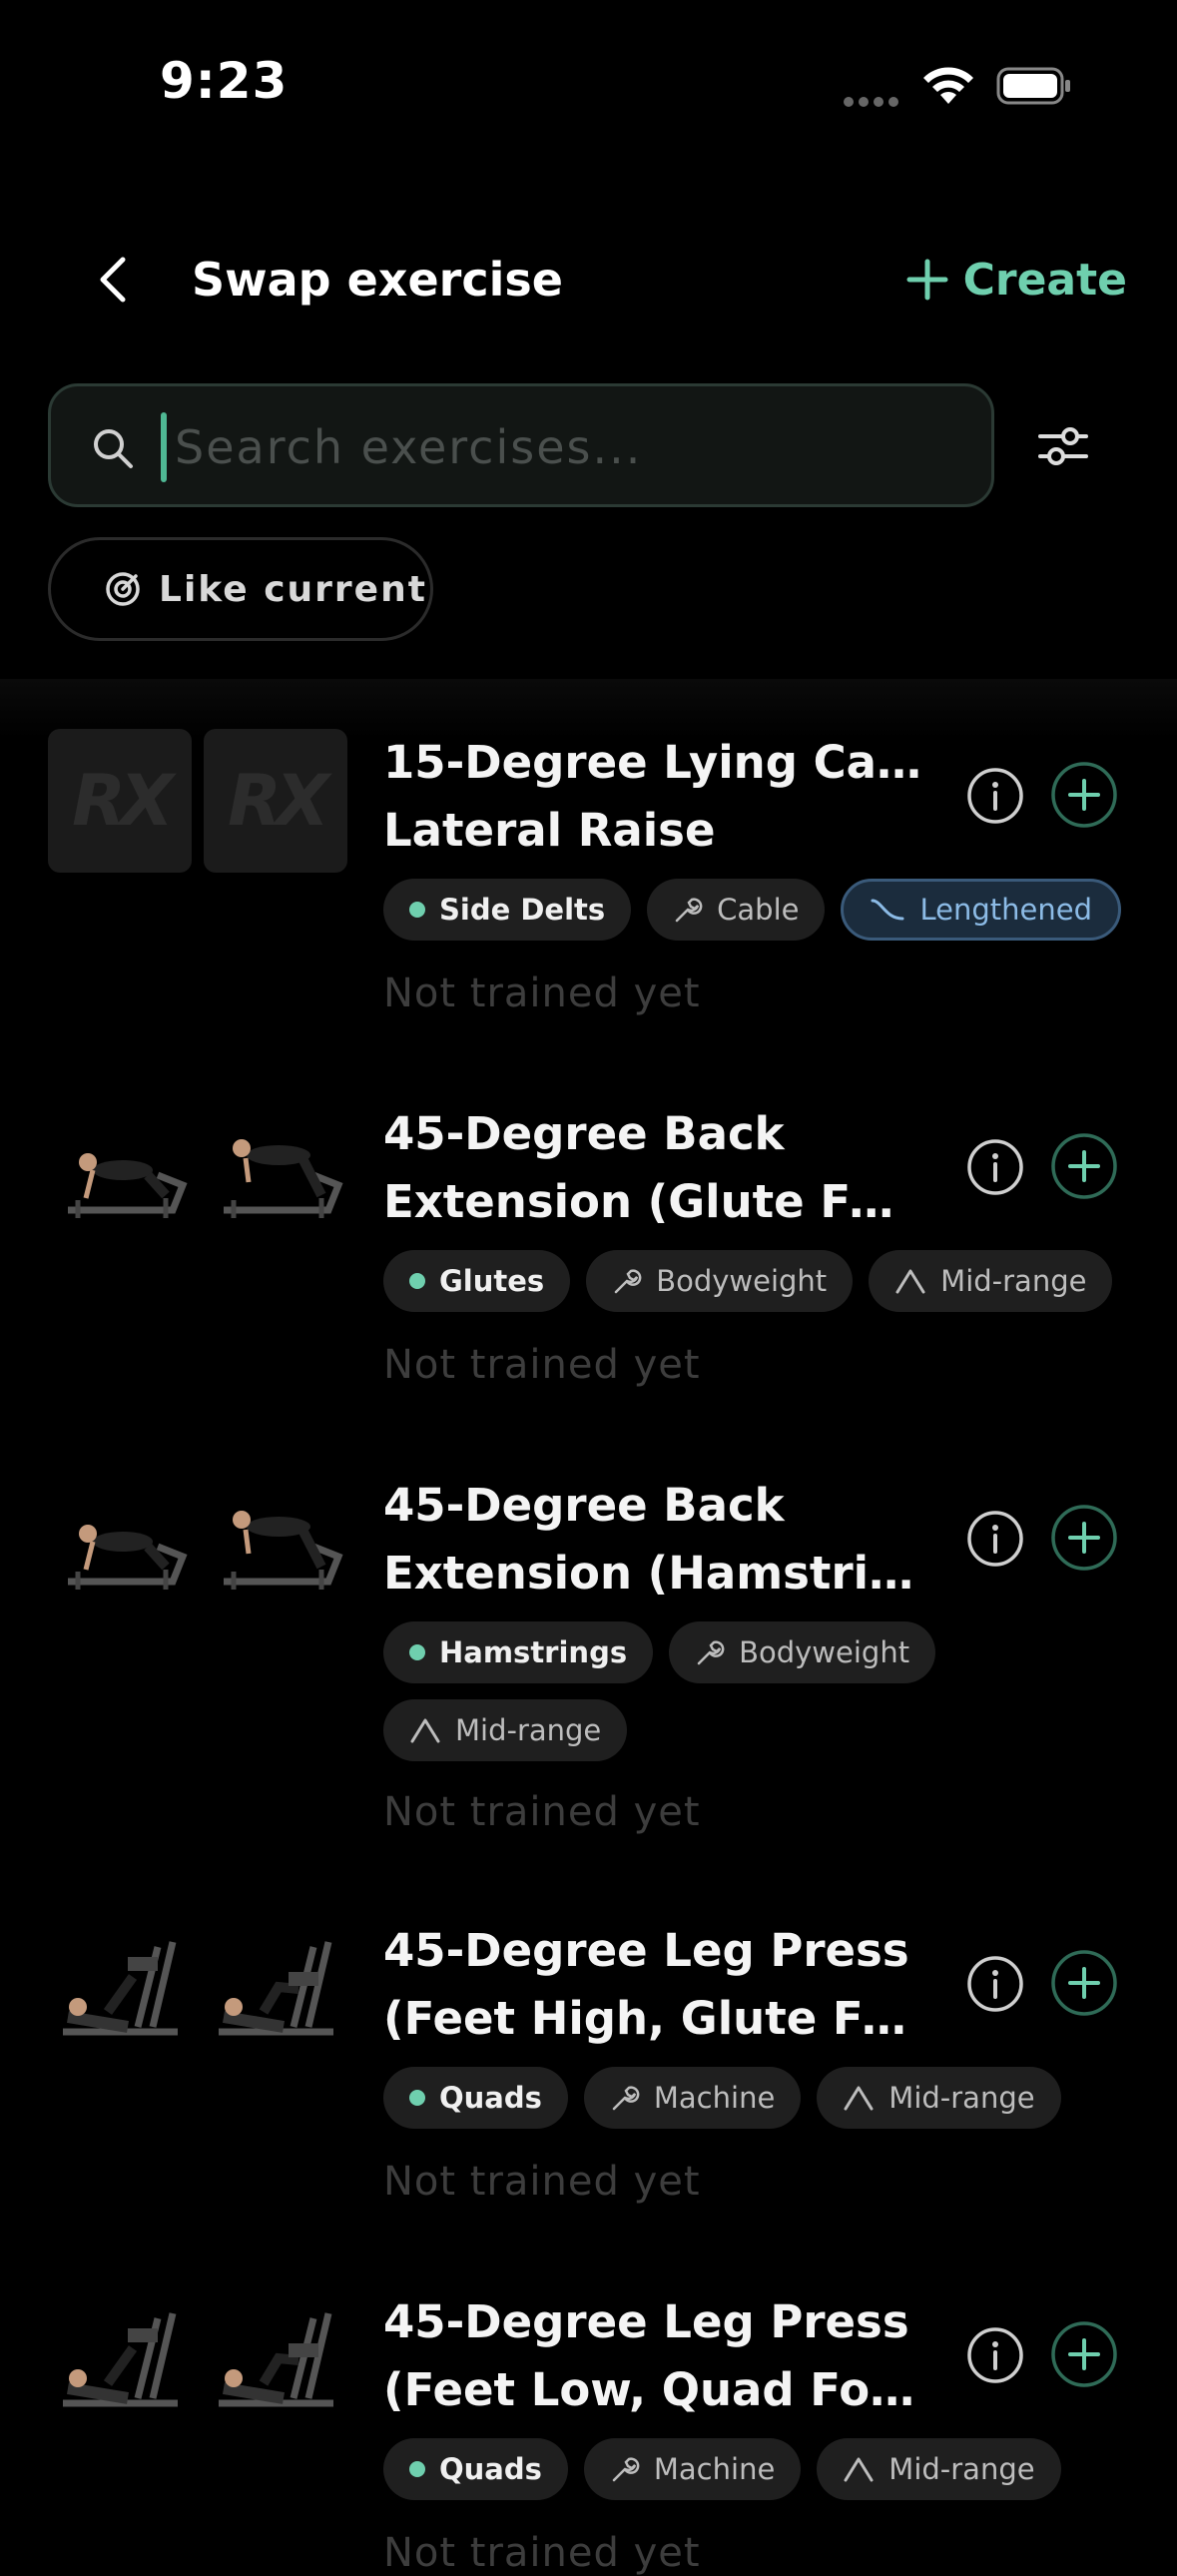 The width and height of the screenshot is (1177, 2576). Describe the element at coordinates (123, 589) in the screenshot. I see `target-icon` at that location.